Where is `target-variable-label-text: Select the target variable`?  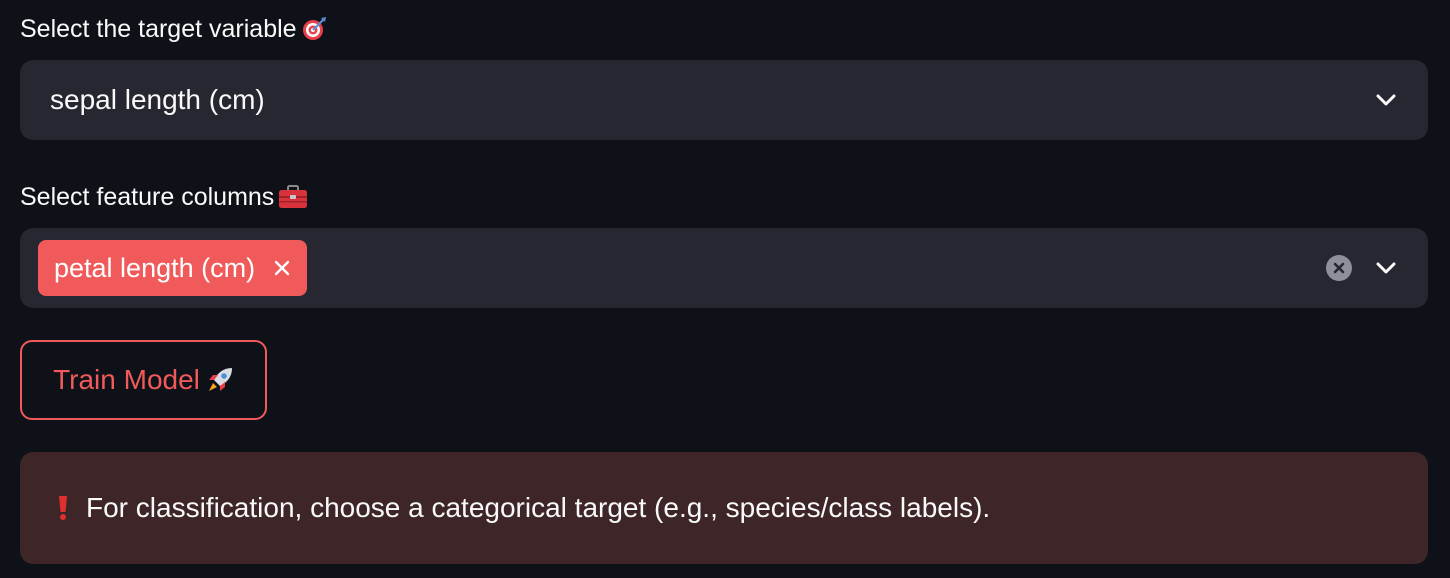
target-variable-label-text: Select the target variable is located at coordinates (158, 29).